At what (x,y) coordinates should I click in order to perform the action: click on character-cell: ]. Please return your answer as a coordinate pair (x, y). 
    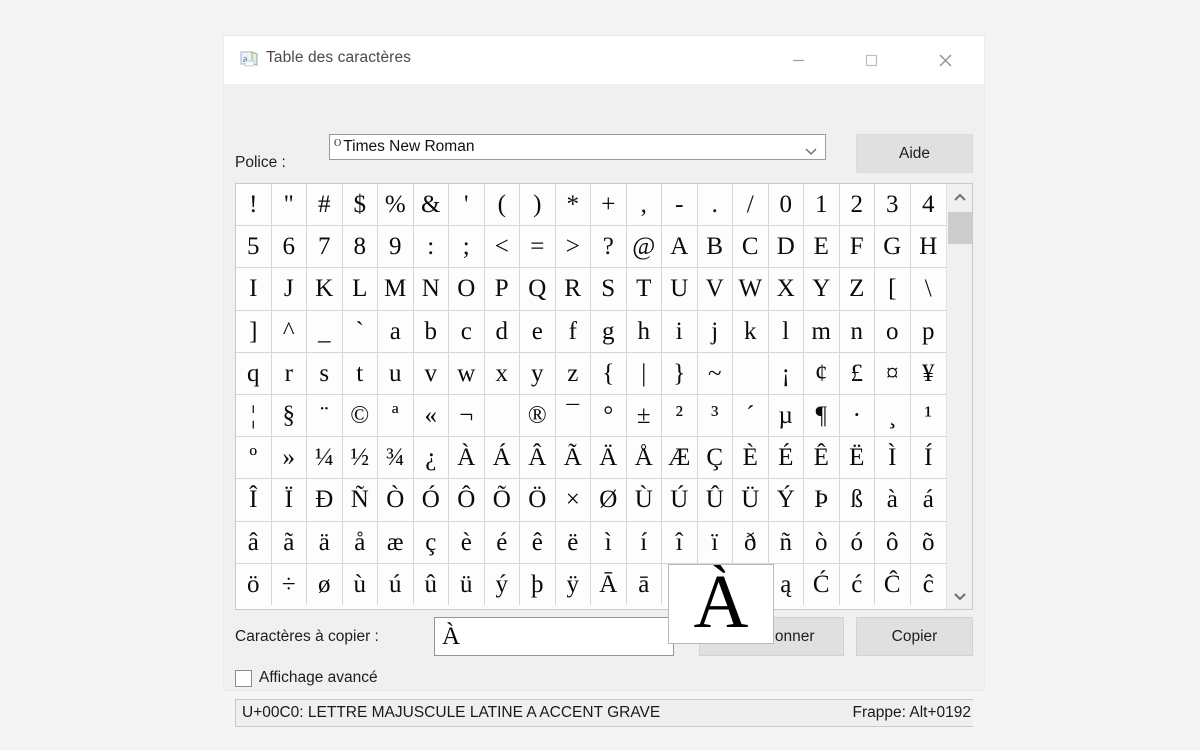
    Looking at the image, I should click on (254, 331).